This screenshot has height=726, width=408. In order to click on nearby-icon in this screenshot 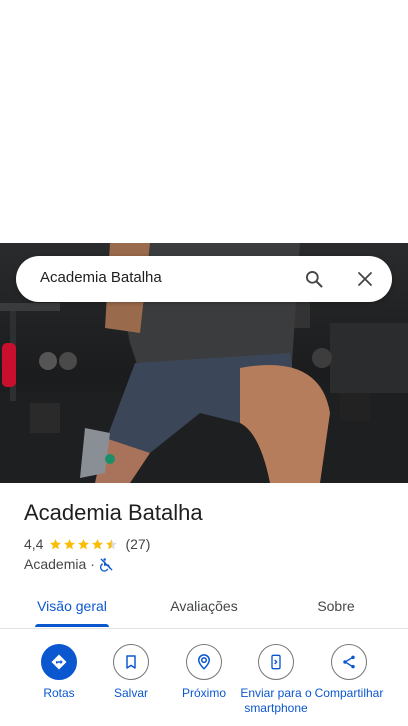, I will do `click(204, 662)`.